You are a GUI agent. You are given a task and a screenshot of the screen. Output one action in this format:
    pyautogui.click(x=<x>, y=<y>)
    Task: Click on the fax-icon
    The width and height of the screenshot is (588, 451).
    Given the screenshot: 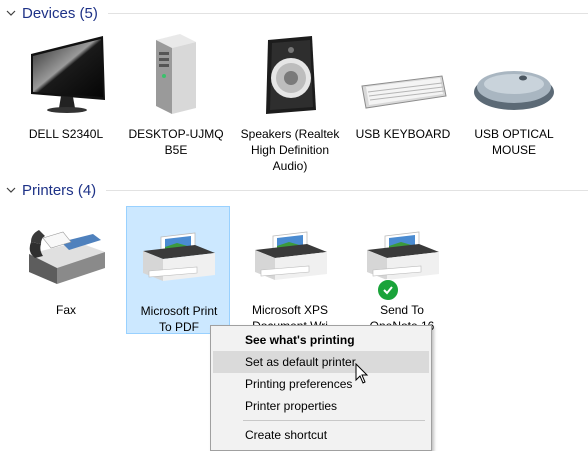 What is the action you would take?
    pyautogui.click(x=67, y=257)
    